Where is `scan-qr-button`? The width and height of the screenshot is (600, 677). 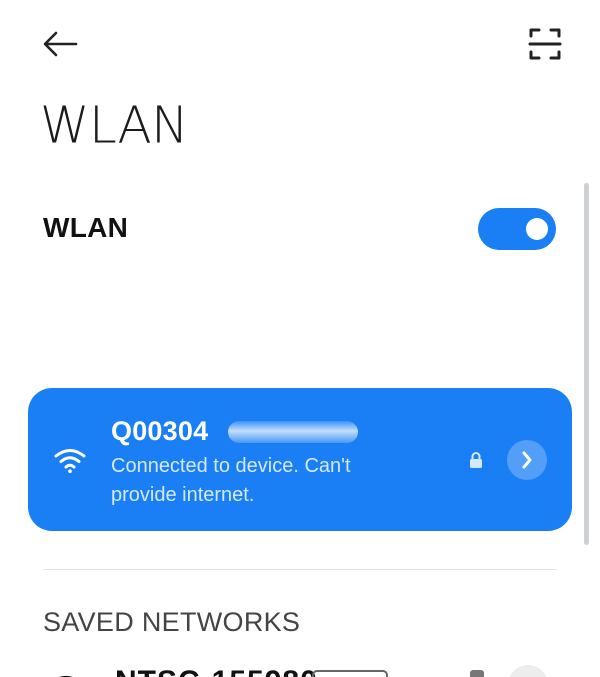
scan-qr-button is located at coordinates (545, 44).